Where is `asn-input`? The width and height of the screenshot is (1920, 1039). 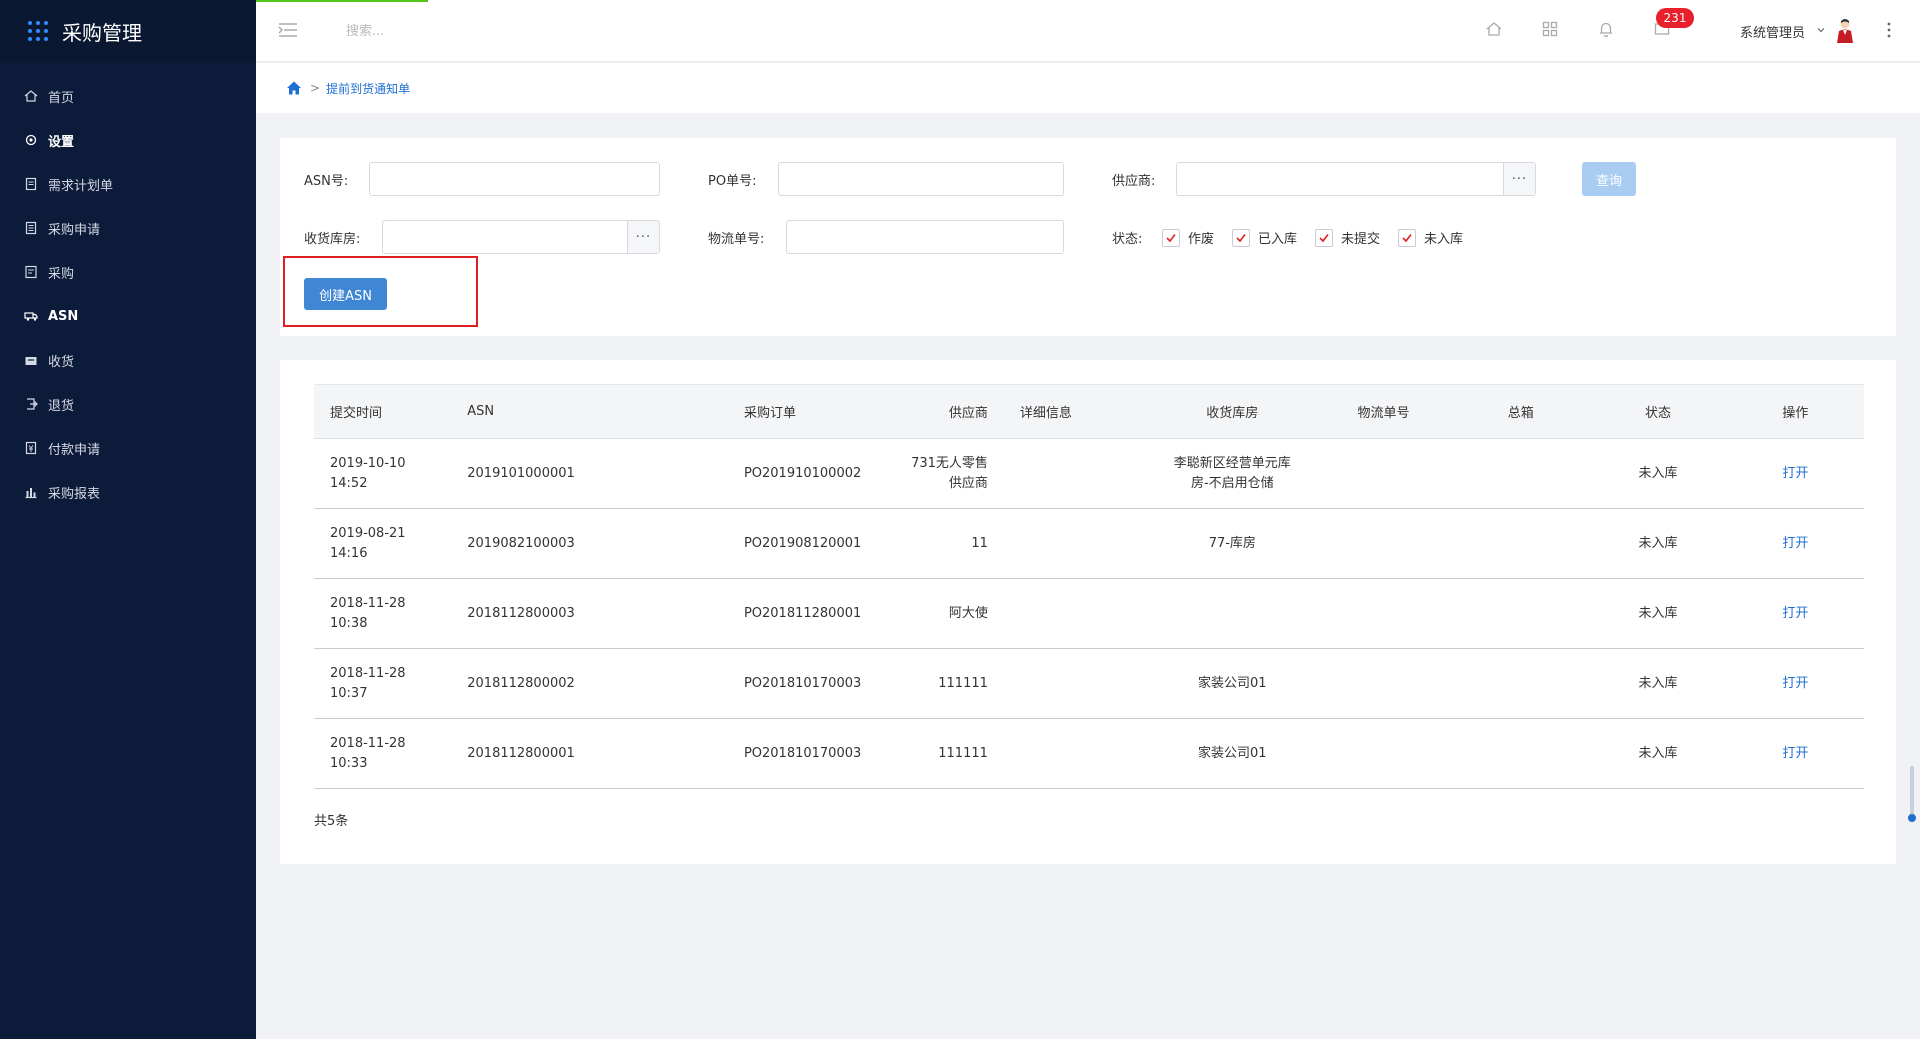
asn-input is located at coordinates (514, 179).